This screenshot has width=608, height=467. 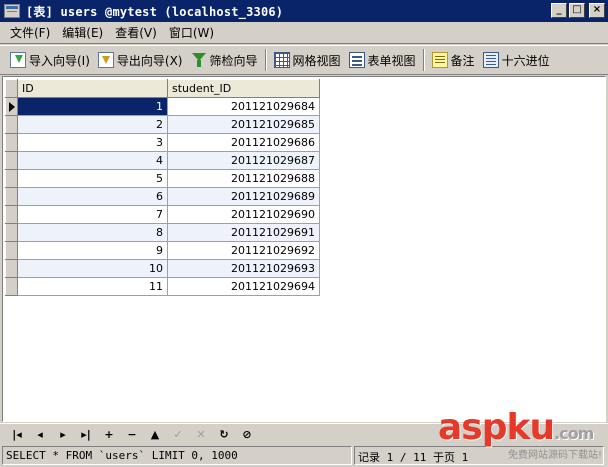 I want to click on menu-window: 窗口(W), so click(x=191, y=32).